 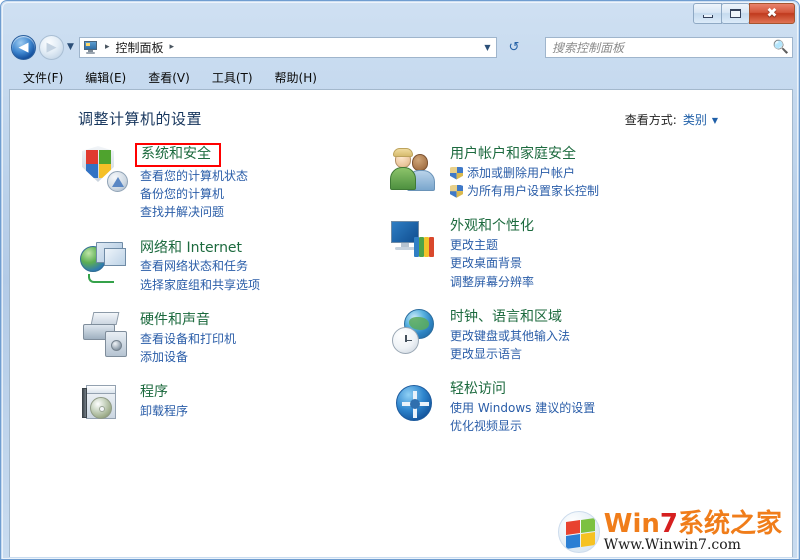 I want to click on watermark: Win7系统之家 Www.Winwin7.com, so click(x=669, y=531).